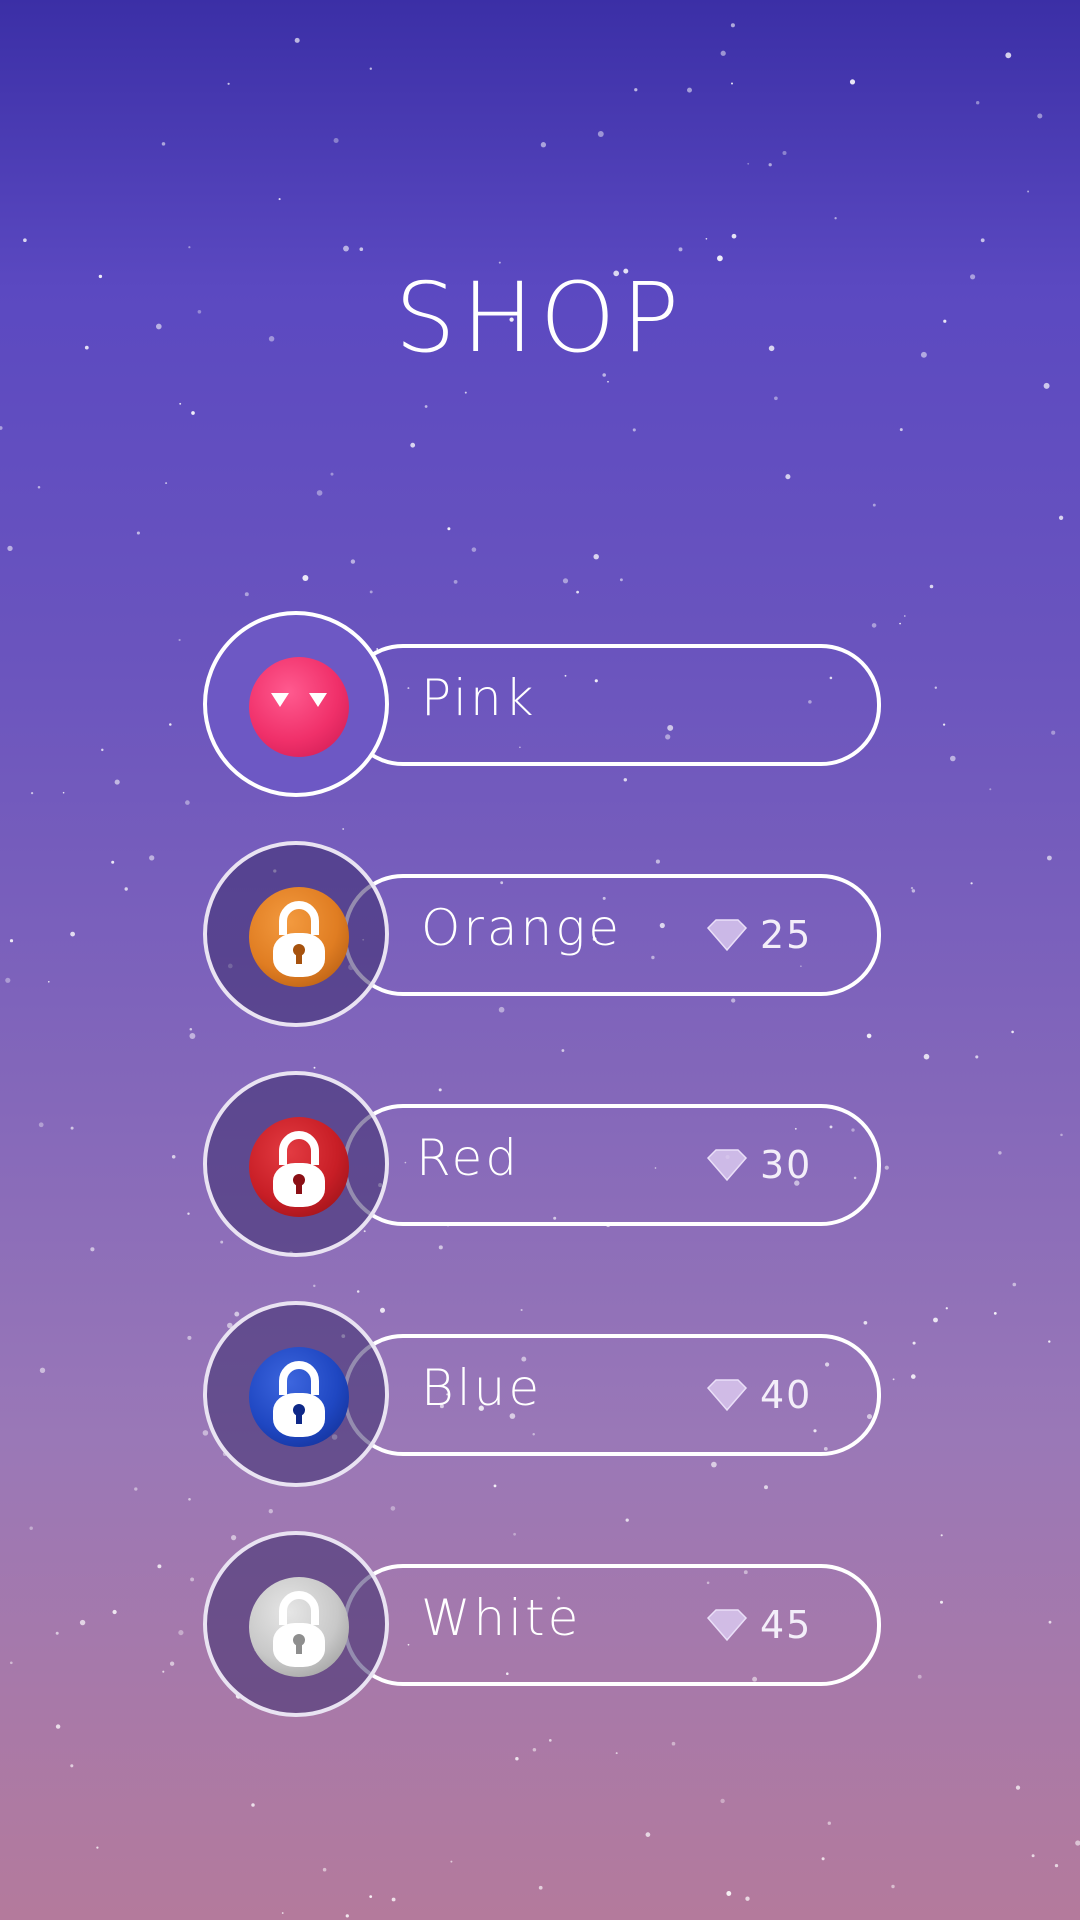 This screenshot has height=1920, width=1080. I want to click on pink-ball-icon, so click(299, 707).